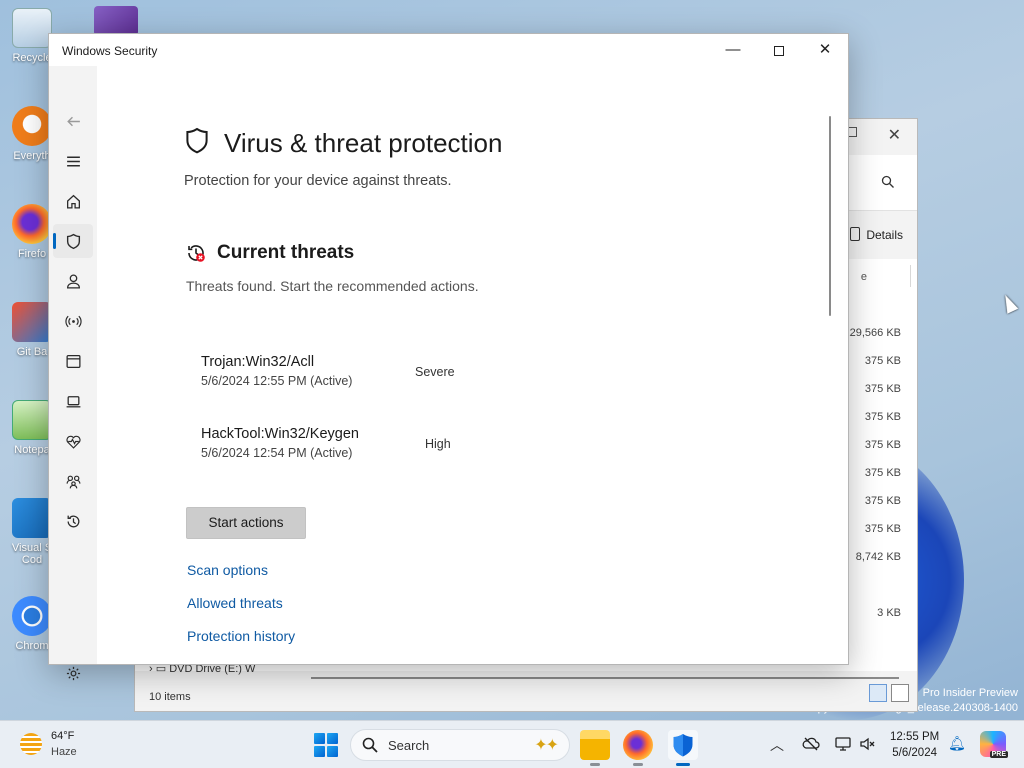 The width and height of the screenshot is (1024, 768). I want to click on maximize-button, so click(779, 51).